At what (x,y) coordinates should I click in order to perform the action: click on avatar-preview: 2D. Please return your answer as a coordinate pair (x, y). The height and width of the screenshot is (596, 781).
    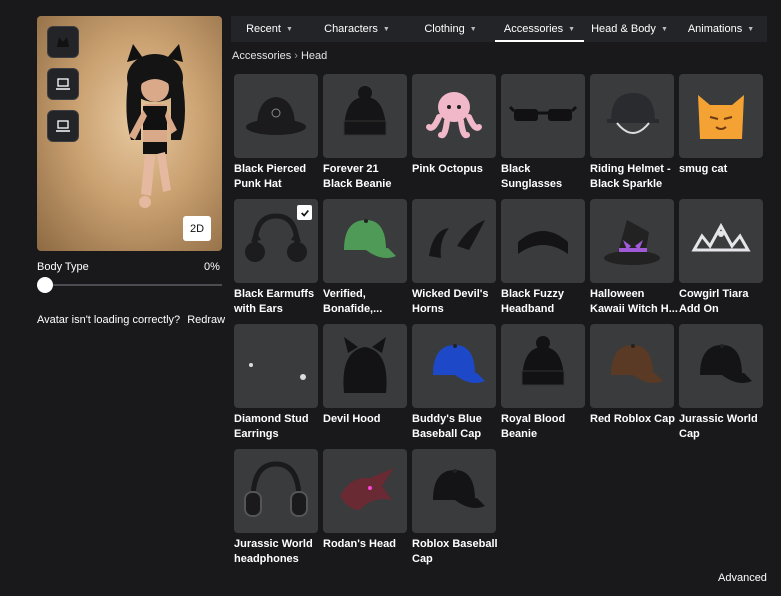
    Looking at the image, I should click on (129, 133).